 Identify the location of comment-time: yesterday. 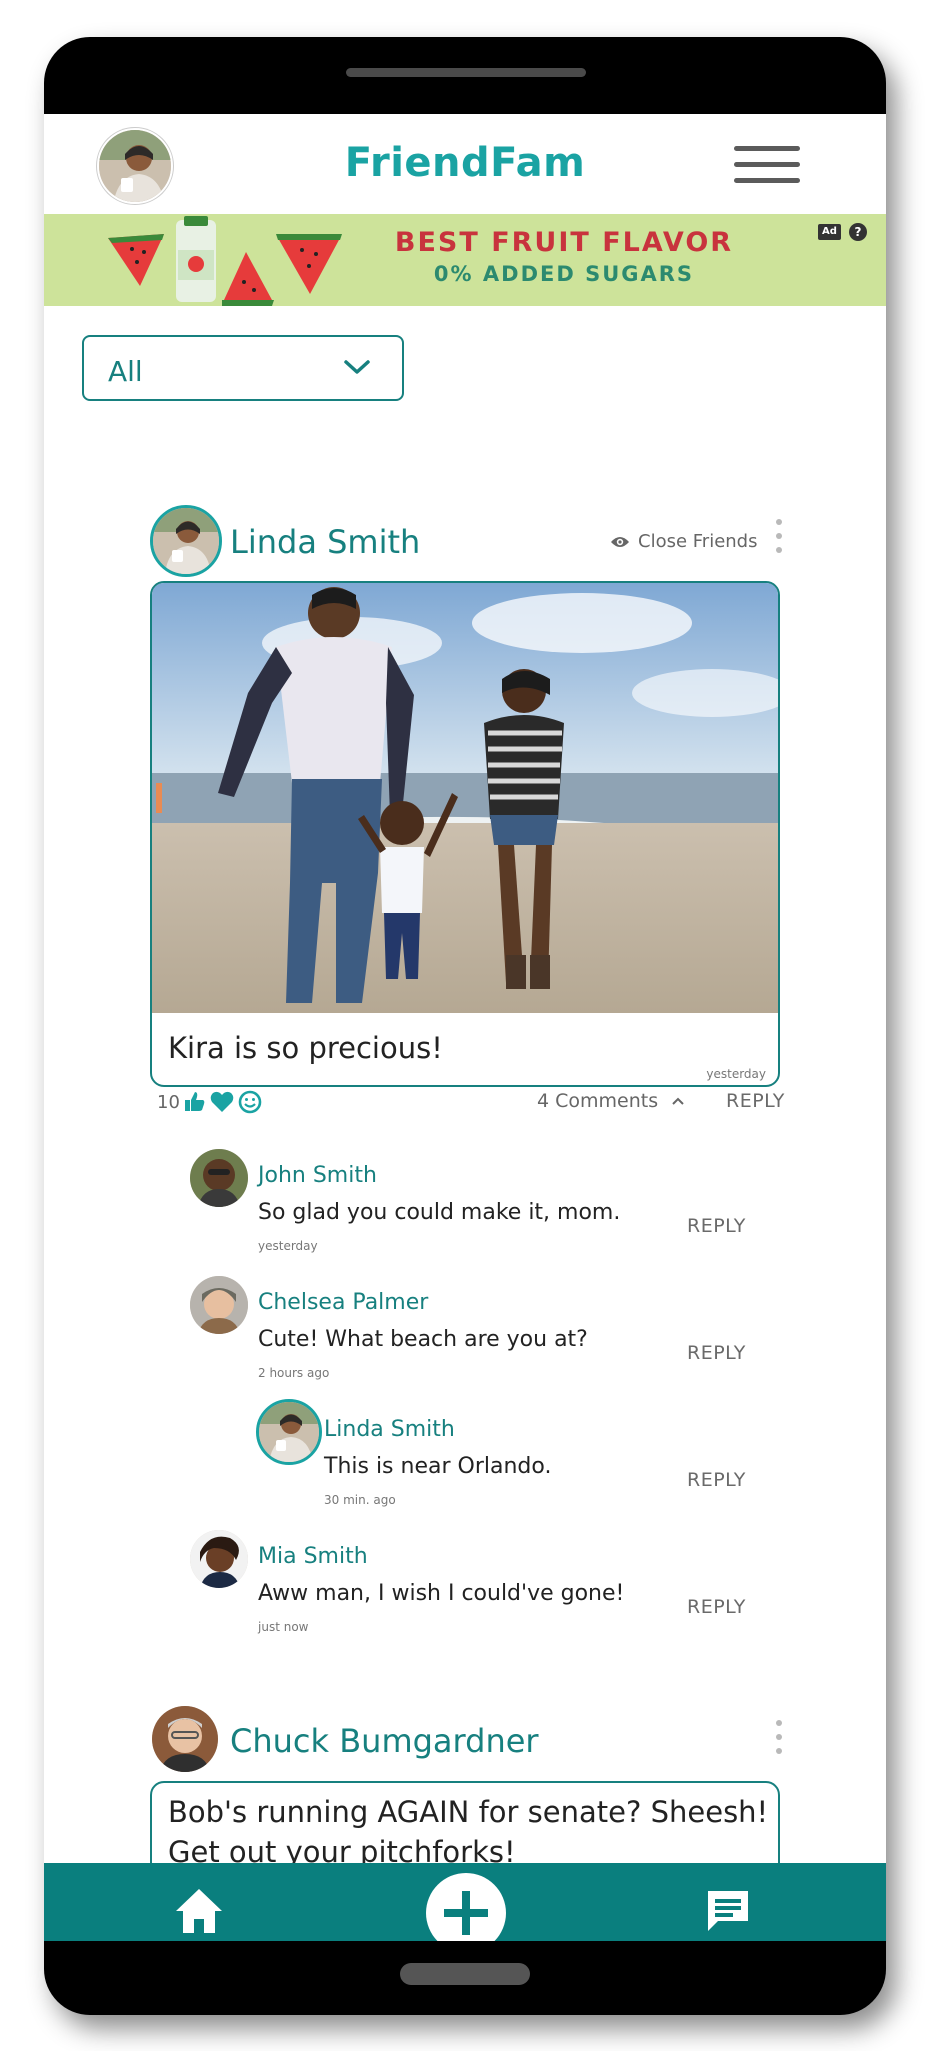
(288, 1246).